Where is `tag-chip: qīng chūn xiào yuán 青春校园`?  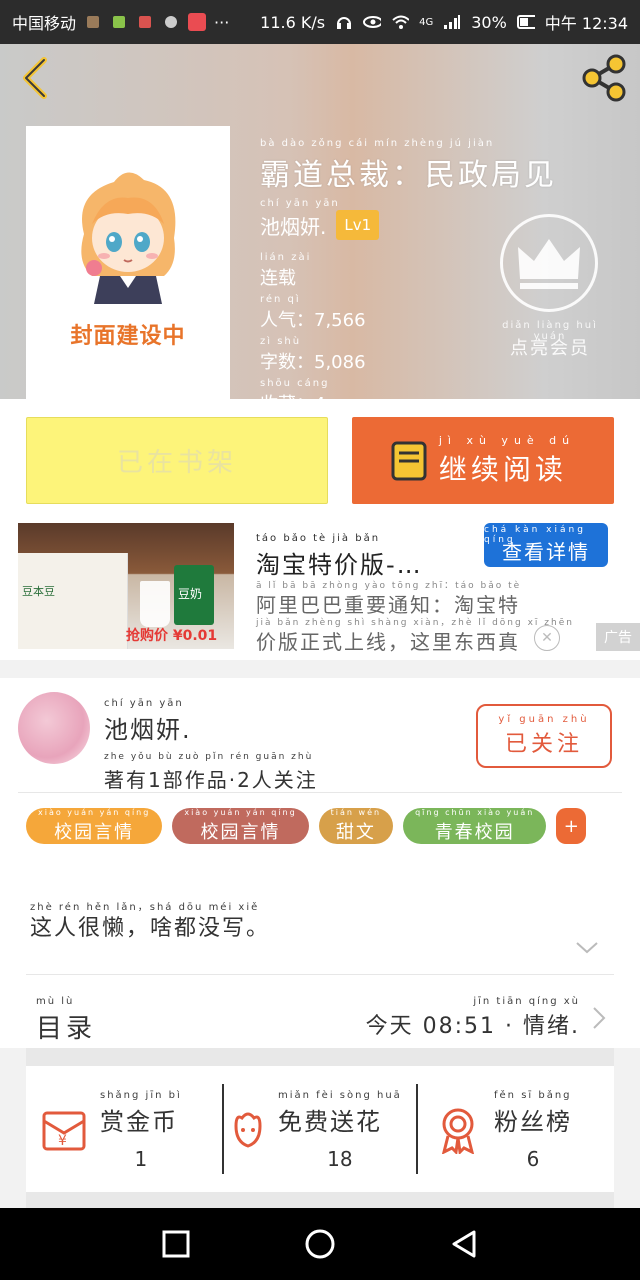 tag-chip: qīng chūn xiào yuán 青春校园 is located at coordinates (475, 826).